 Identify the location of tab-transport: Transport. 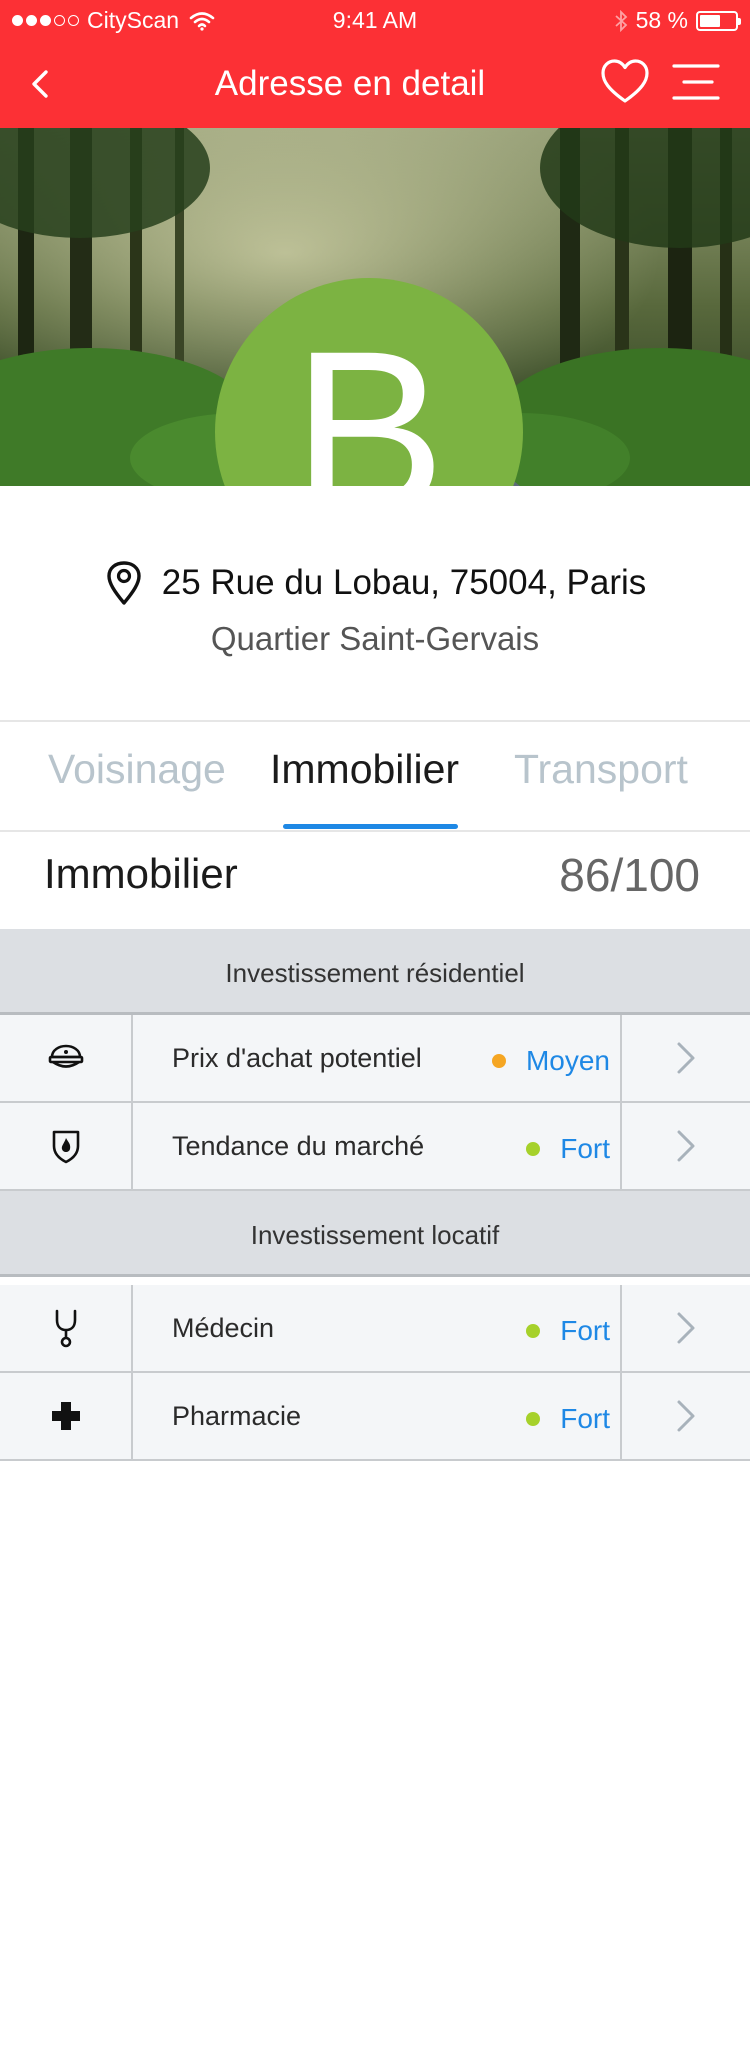
(601, 769).